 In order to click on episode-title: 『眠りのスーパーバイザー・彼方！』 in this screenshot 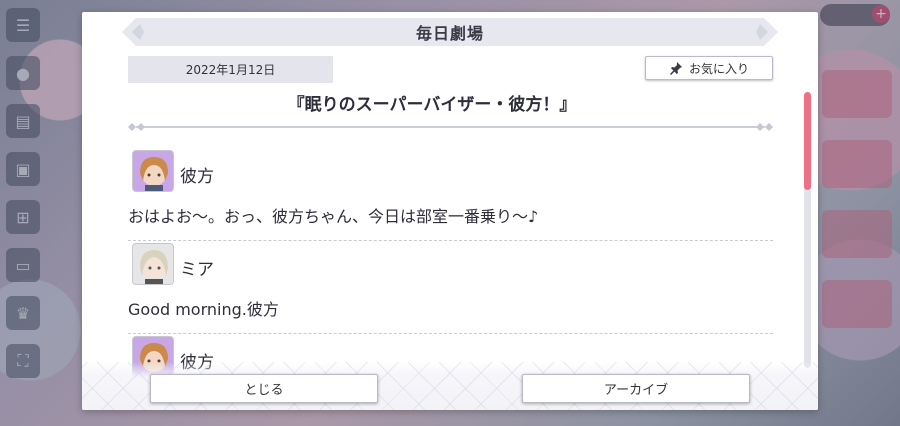, I will do `click(432, 105)`.